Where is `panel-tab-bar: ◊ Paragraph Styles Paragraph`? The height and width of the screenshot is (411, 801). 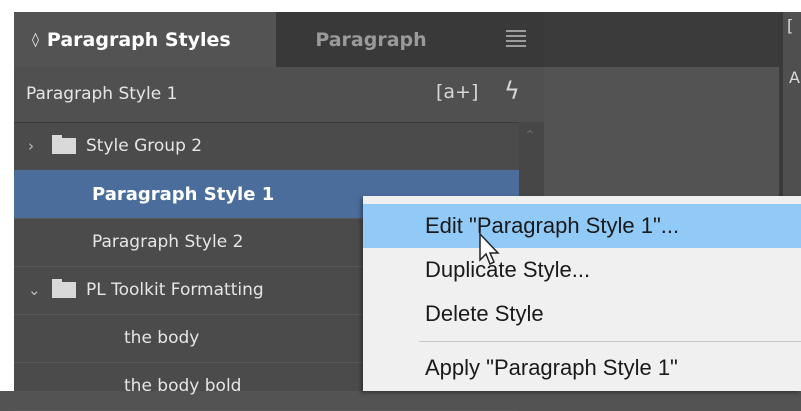
panel-tab-bar: ◊ Paragraph Styles Paragraph is located at coordinates (279, 39).